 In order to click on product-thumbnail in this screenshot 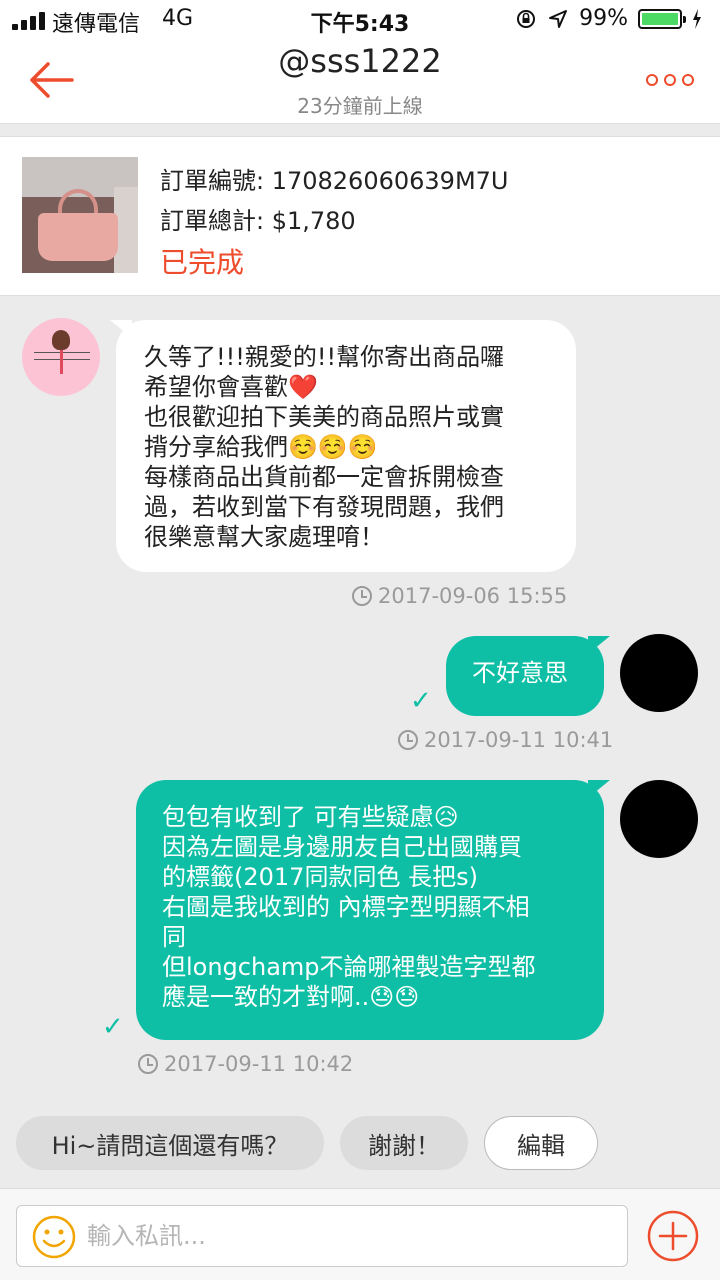, I will do `click(80, 215)`.